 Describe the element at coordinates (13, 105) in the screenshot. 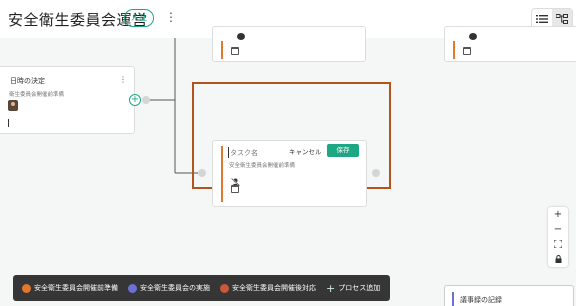

I see `avatar` at that location.